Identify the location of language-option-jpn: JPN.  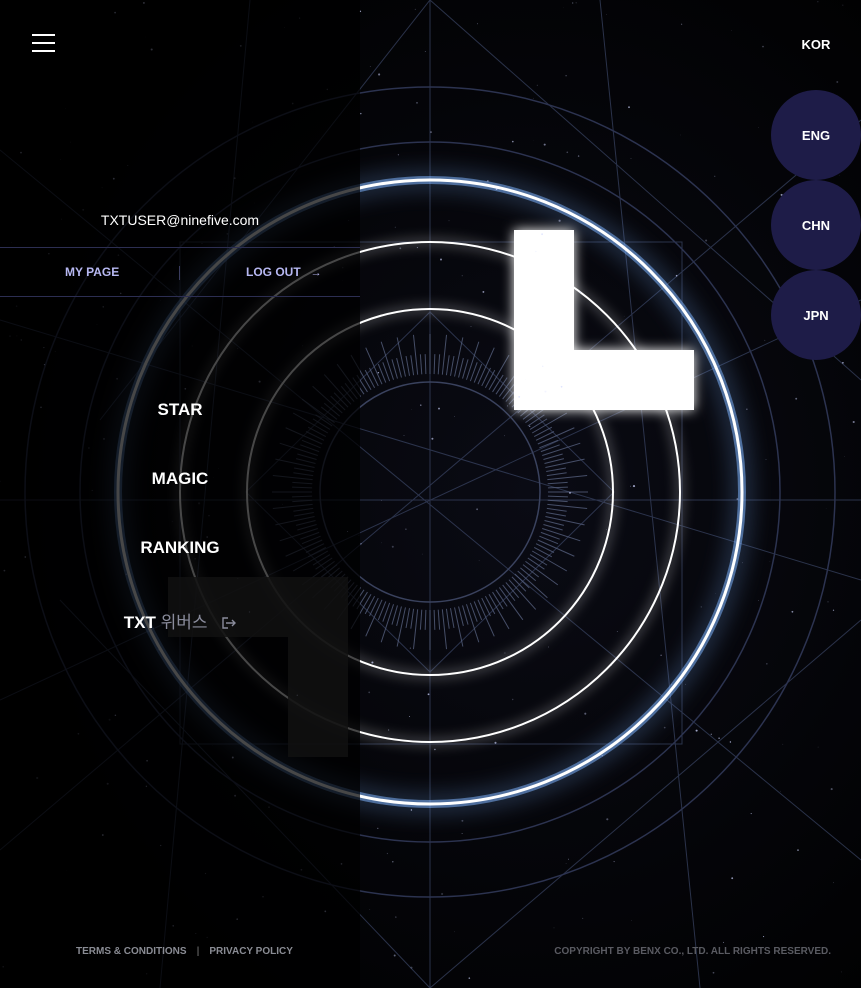
(816, 315).